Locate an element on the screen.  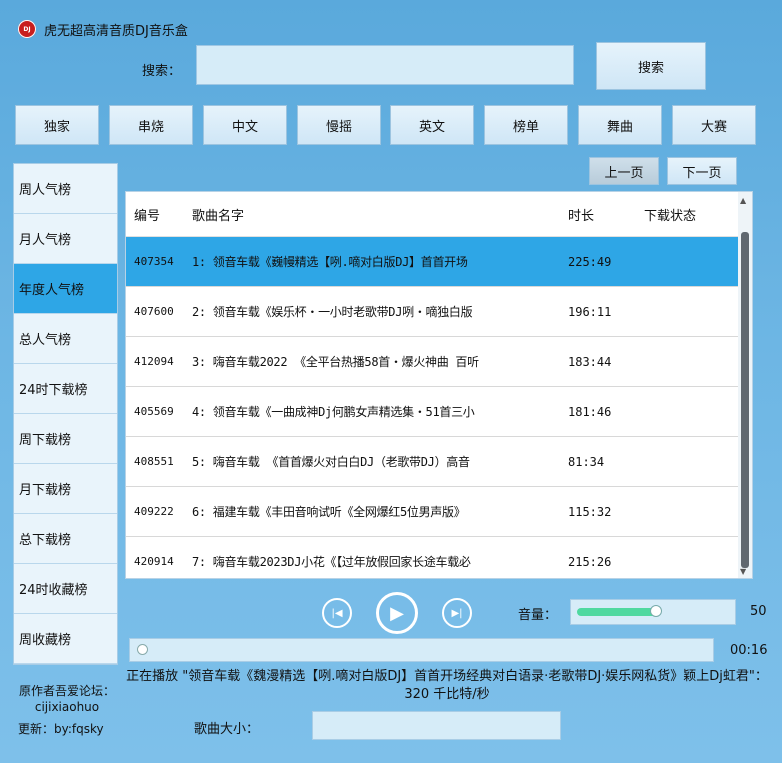
volume-label: 音量： is located at coordinates (538, 615).